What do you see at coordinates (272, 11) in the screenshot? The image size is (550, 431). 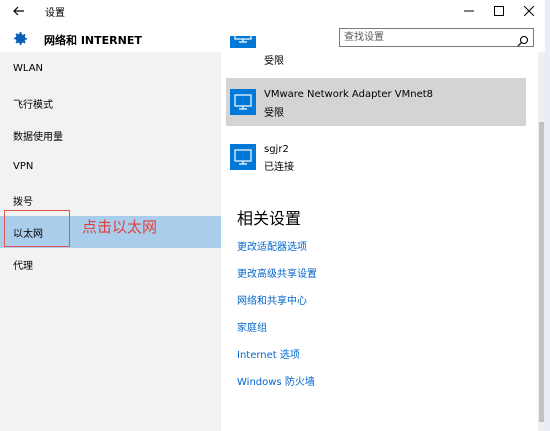 I see `title-bar: 设置` at bounding box center [272, 11].